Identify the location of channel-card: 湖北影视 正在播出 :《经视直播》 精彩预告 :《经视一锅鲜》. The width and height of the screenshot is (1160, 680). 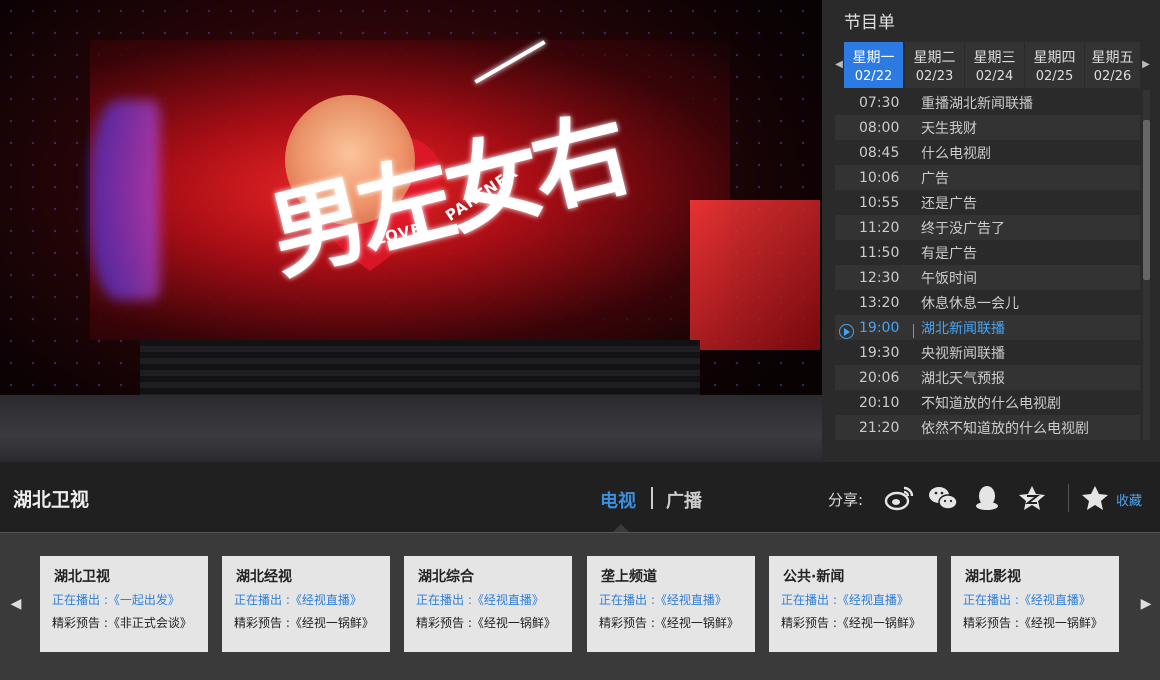
(1035, 604).